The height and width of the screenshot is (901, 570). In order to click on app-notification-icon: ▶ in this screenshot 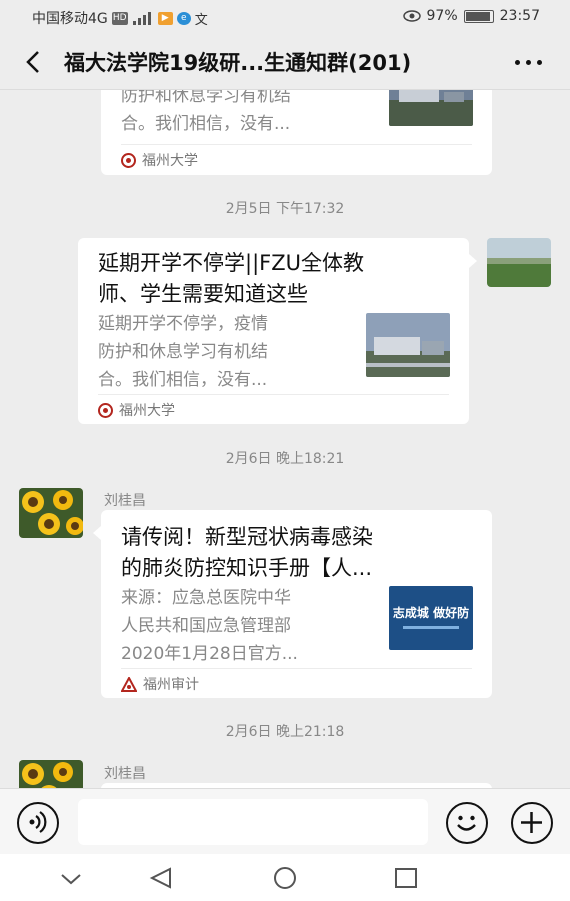, I will do `click(165, 18)`.